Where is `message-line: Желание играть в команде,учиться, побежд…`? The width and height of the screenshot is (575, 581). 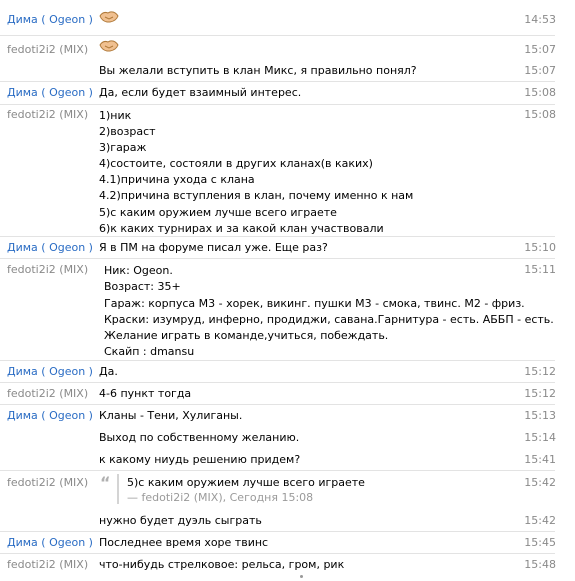
message-line: Желание играть в команде,учиться, побежд… is located at coordinates (246, 336).